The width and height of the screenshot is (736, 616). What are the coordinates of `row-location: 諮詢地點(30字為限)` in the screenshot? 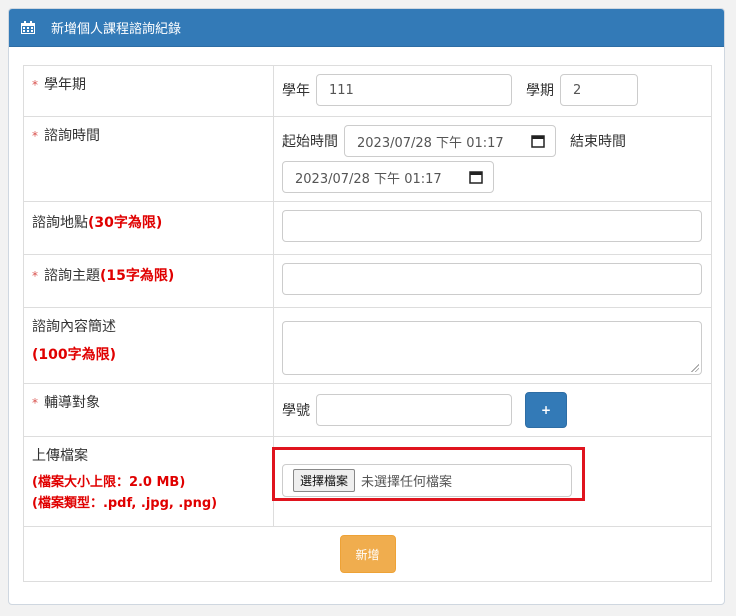 It's located at (367, 228).